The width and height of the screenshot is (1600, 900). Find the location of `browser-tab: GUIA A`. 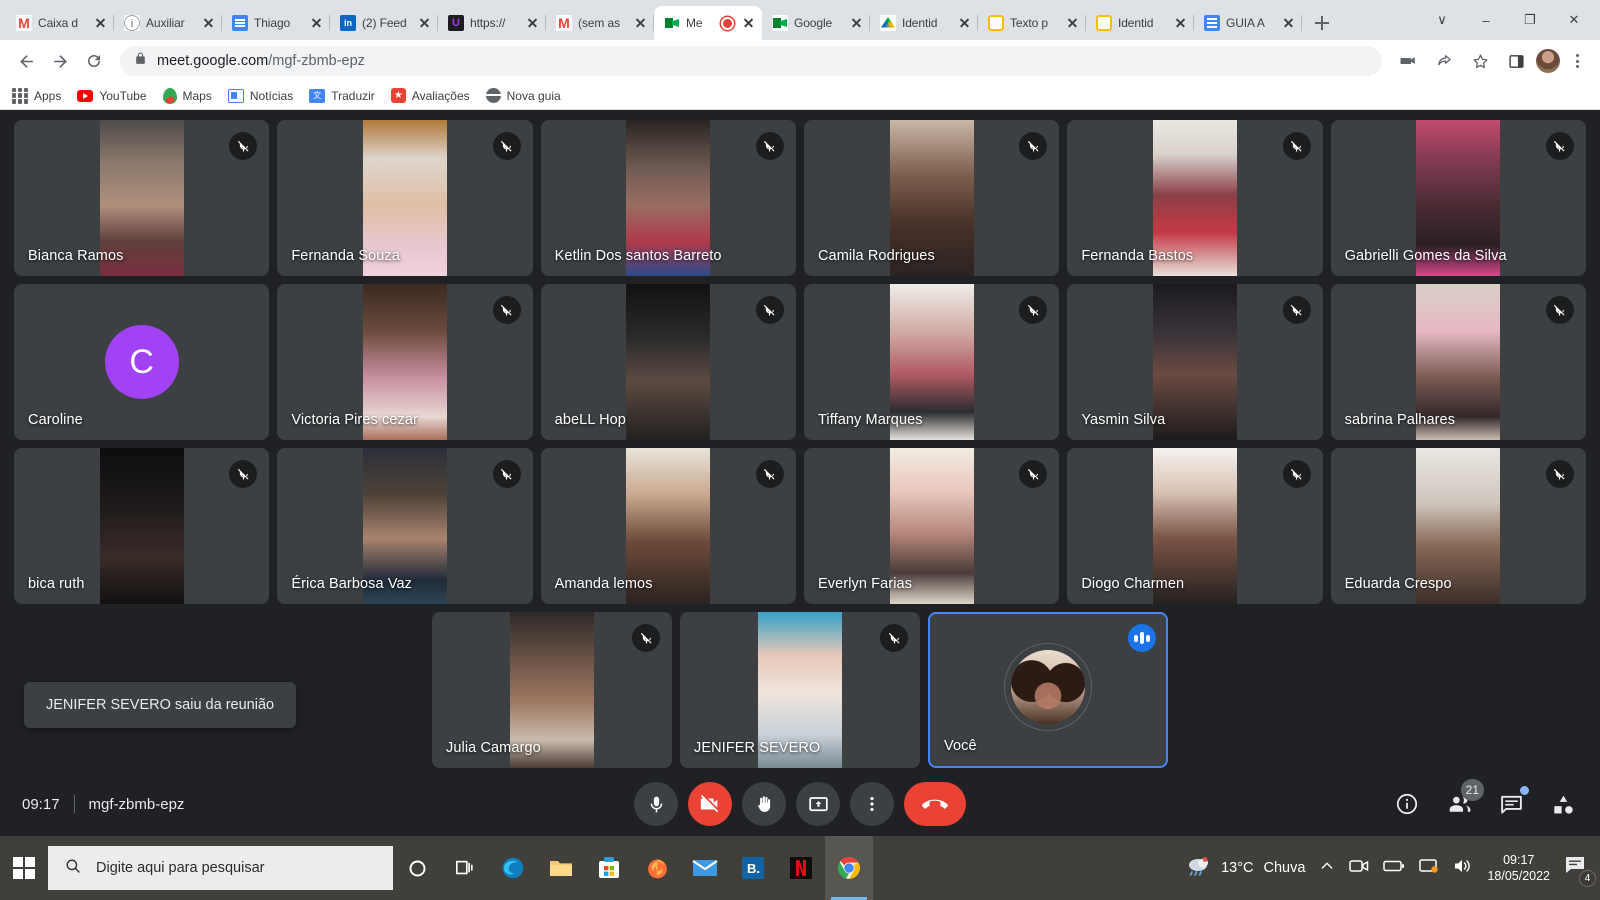

browser-tab: GUIA A is located at coordinates (1248, 23).